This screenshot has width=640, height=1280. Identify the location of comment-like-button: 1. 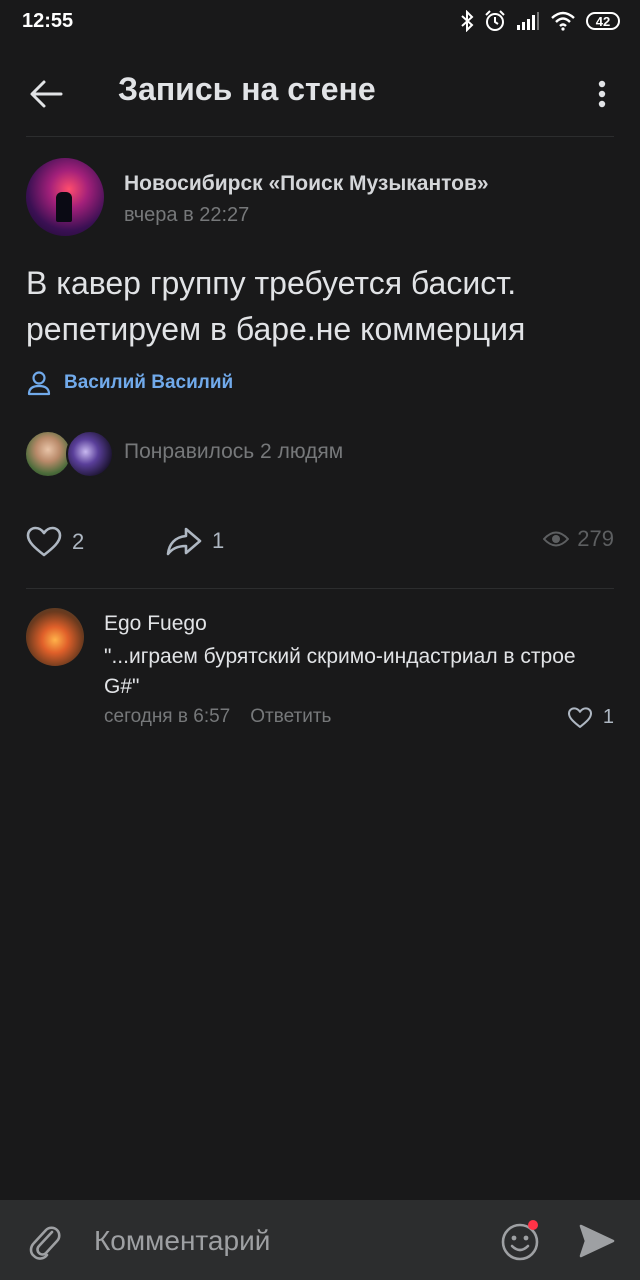
(590, 717).